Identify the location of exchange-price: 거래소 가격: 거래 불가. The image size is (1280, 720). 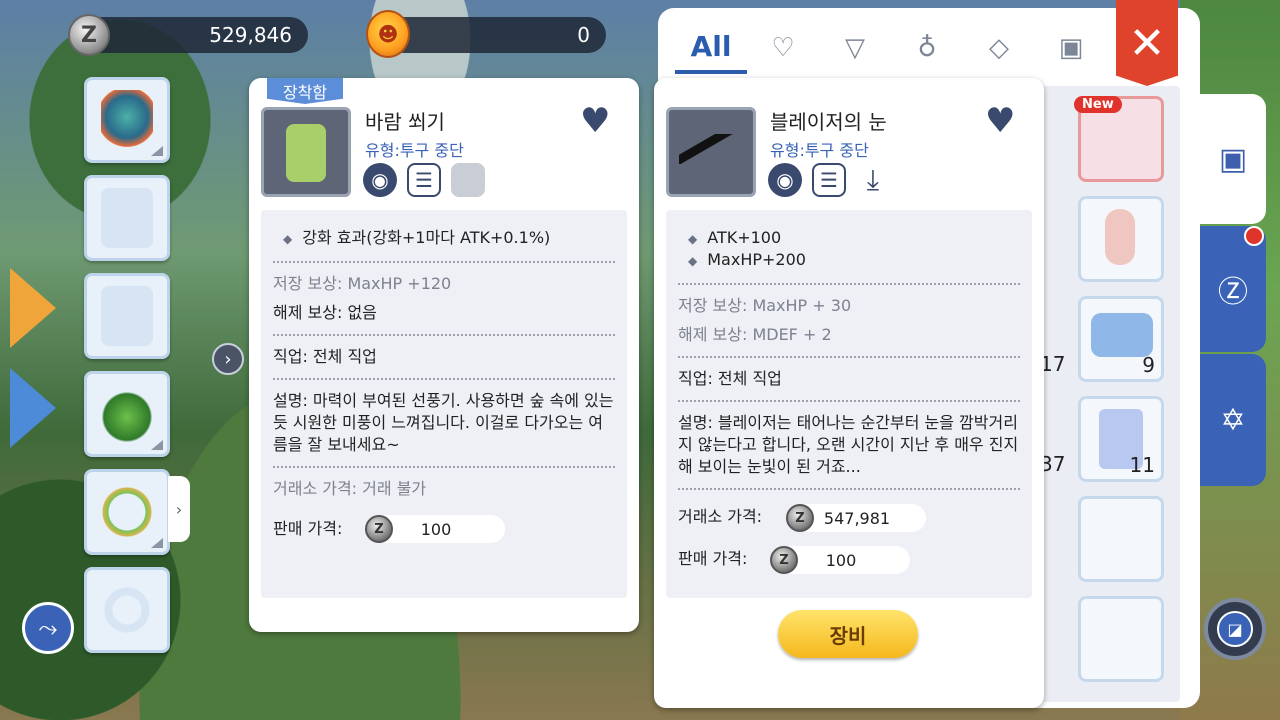
(350, 488).